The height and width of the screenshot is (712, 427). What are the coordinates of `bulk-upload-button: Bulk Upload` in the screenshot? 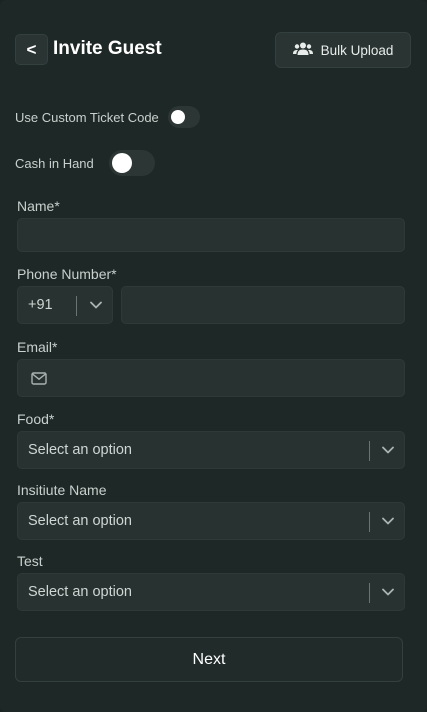 It's located at (343, 50).